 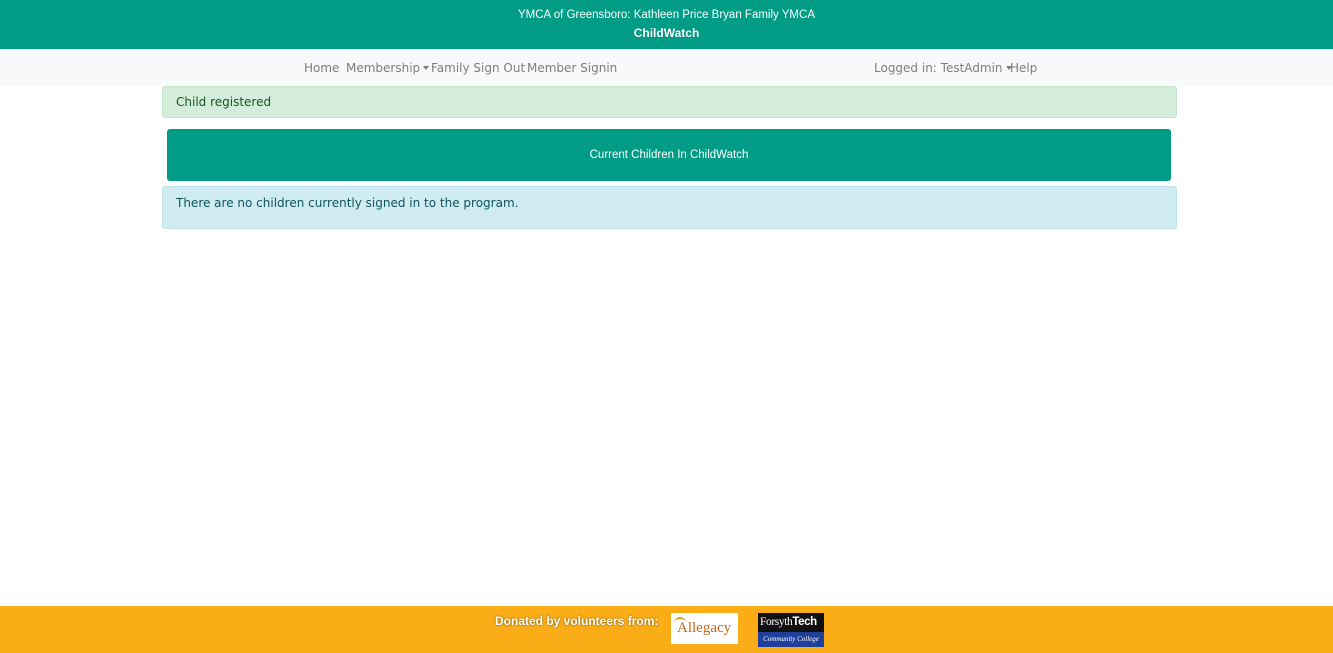 I want to click on success-alert: Child registered, so click(x=669, y=102).